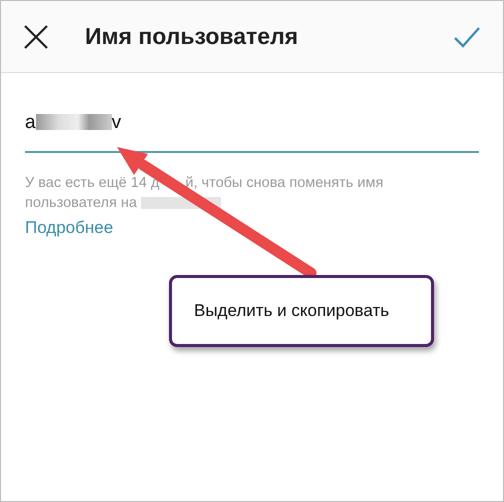 This screenshot has width=504, height=502. I want to click on hint-text: У вас есть ещё 14 д, so click(92, 183).